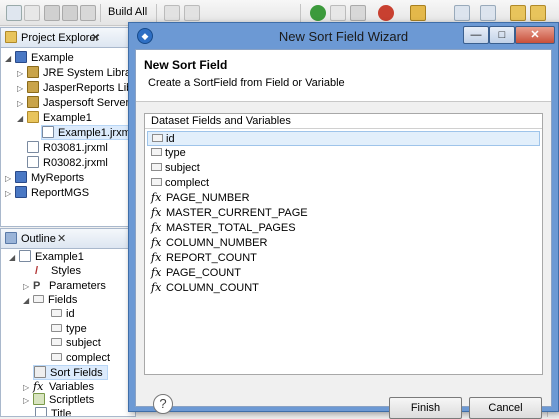 The image size is (559, 419). Describe the element at coordinates (156, 227) in the screenshot. I see `variable-fx-icon: fx` at that location.